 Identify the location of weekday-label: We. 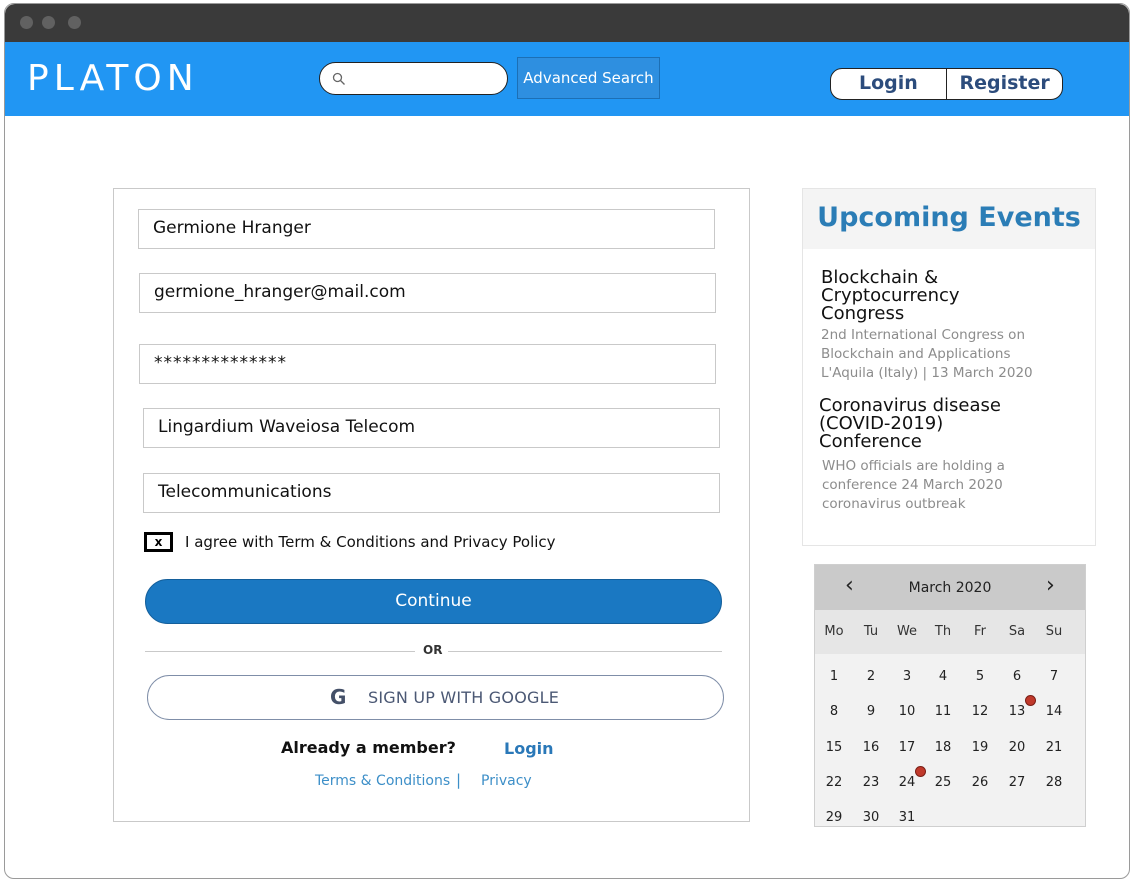
(907, 631).